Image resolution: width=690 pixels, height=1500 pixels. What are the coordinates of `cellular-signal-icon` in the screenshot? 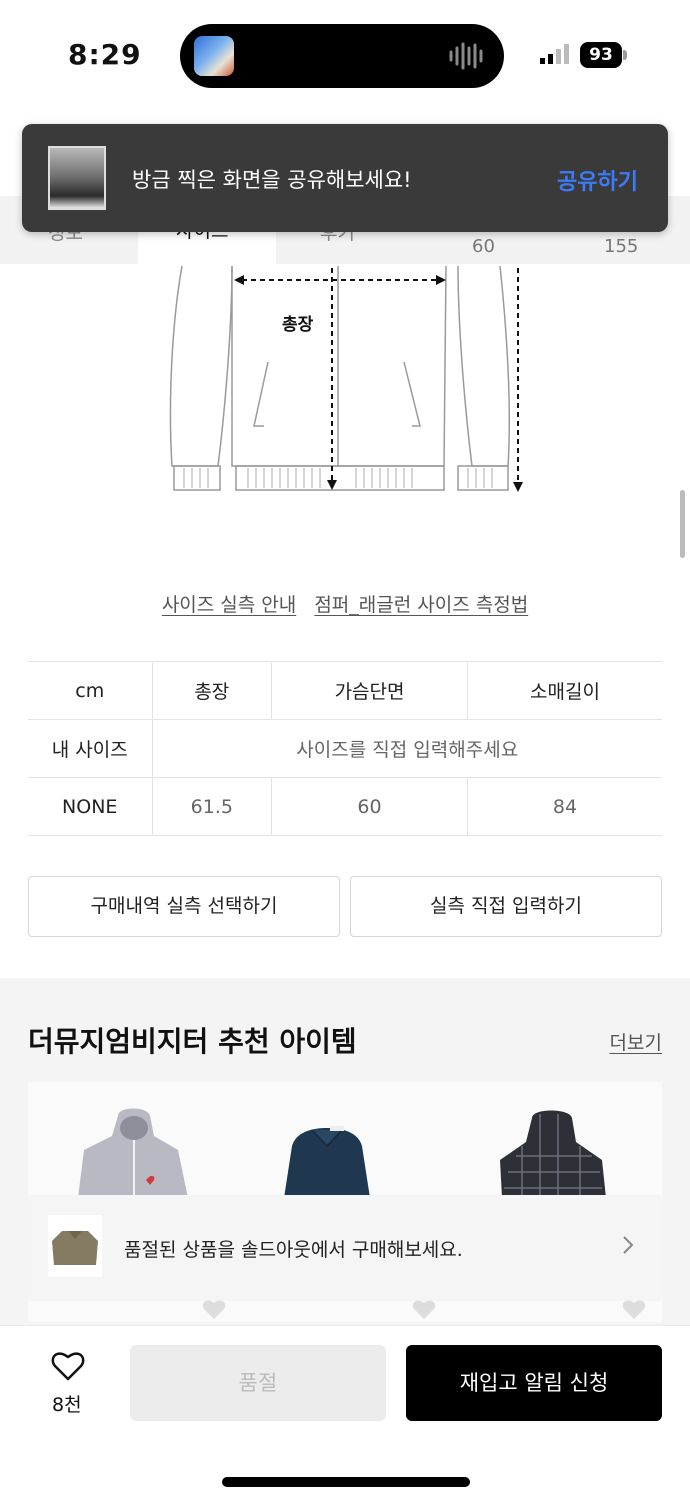 It's located at (554, 54).